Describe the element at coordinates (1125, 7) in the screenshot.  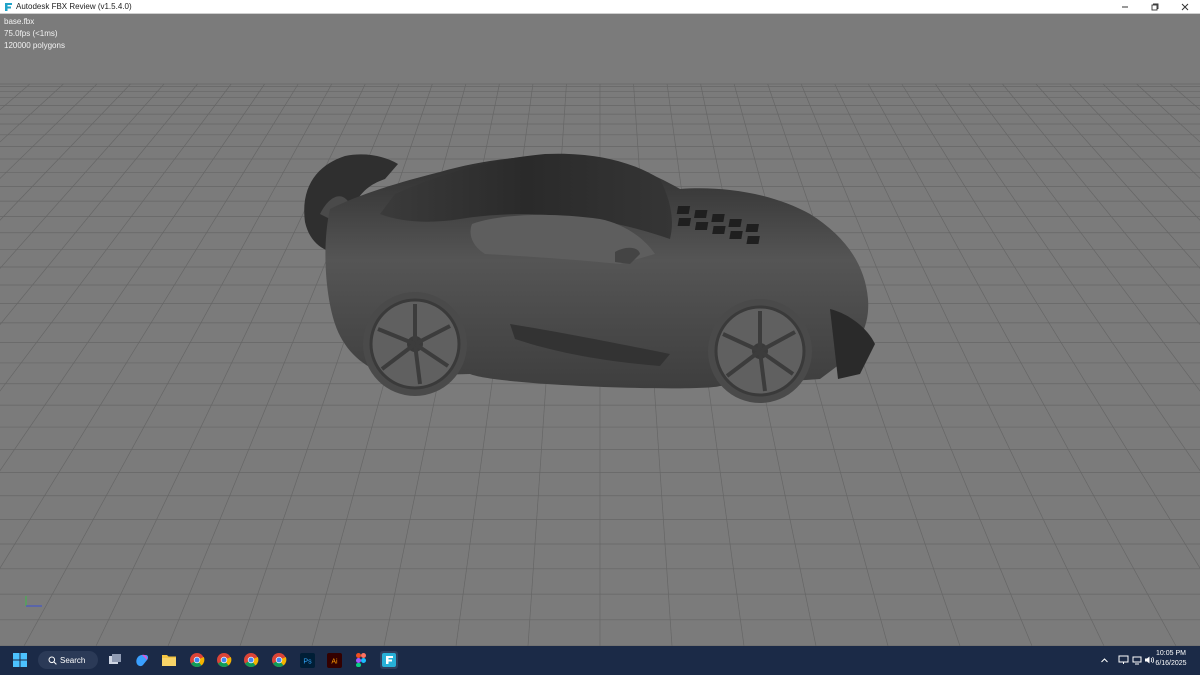
I see `minimize-button` at that location.